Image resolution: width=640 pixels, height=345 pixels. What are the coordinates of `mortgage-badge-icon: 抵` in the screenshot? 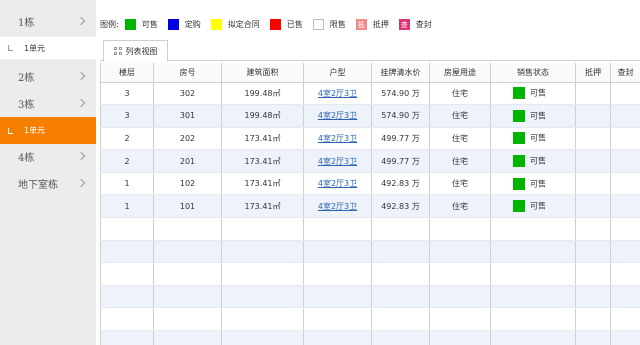 It's located at (361, 24).